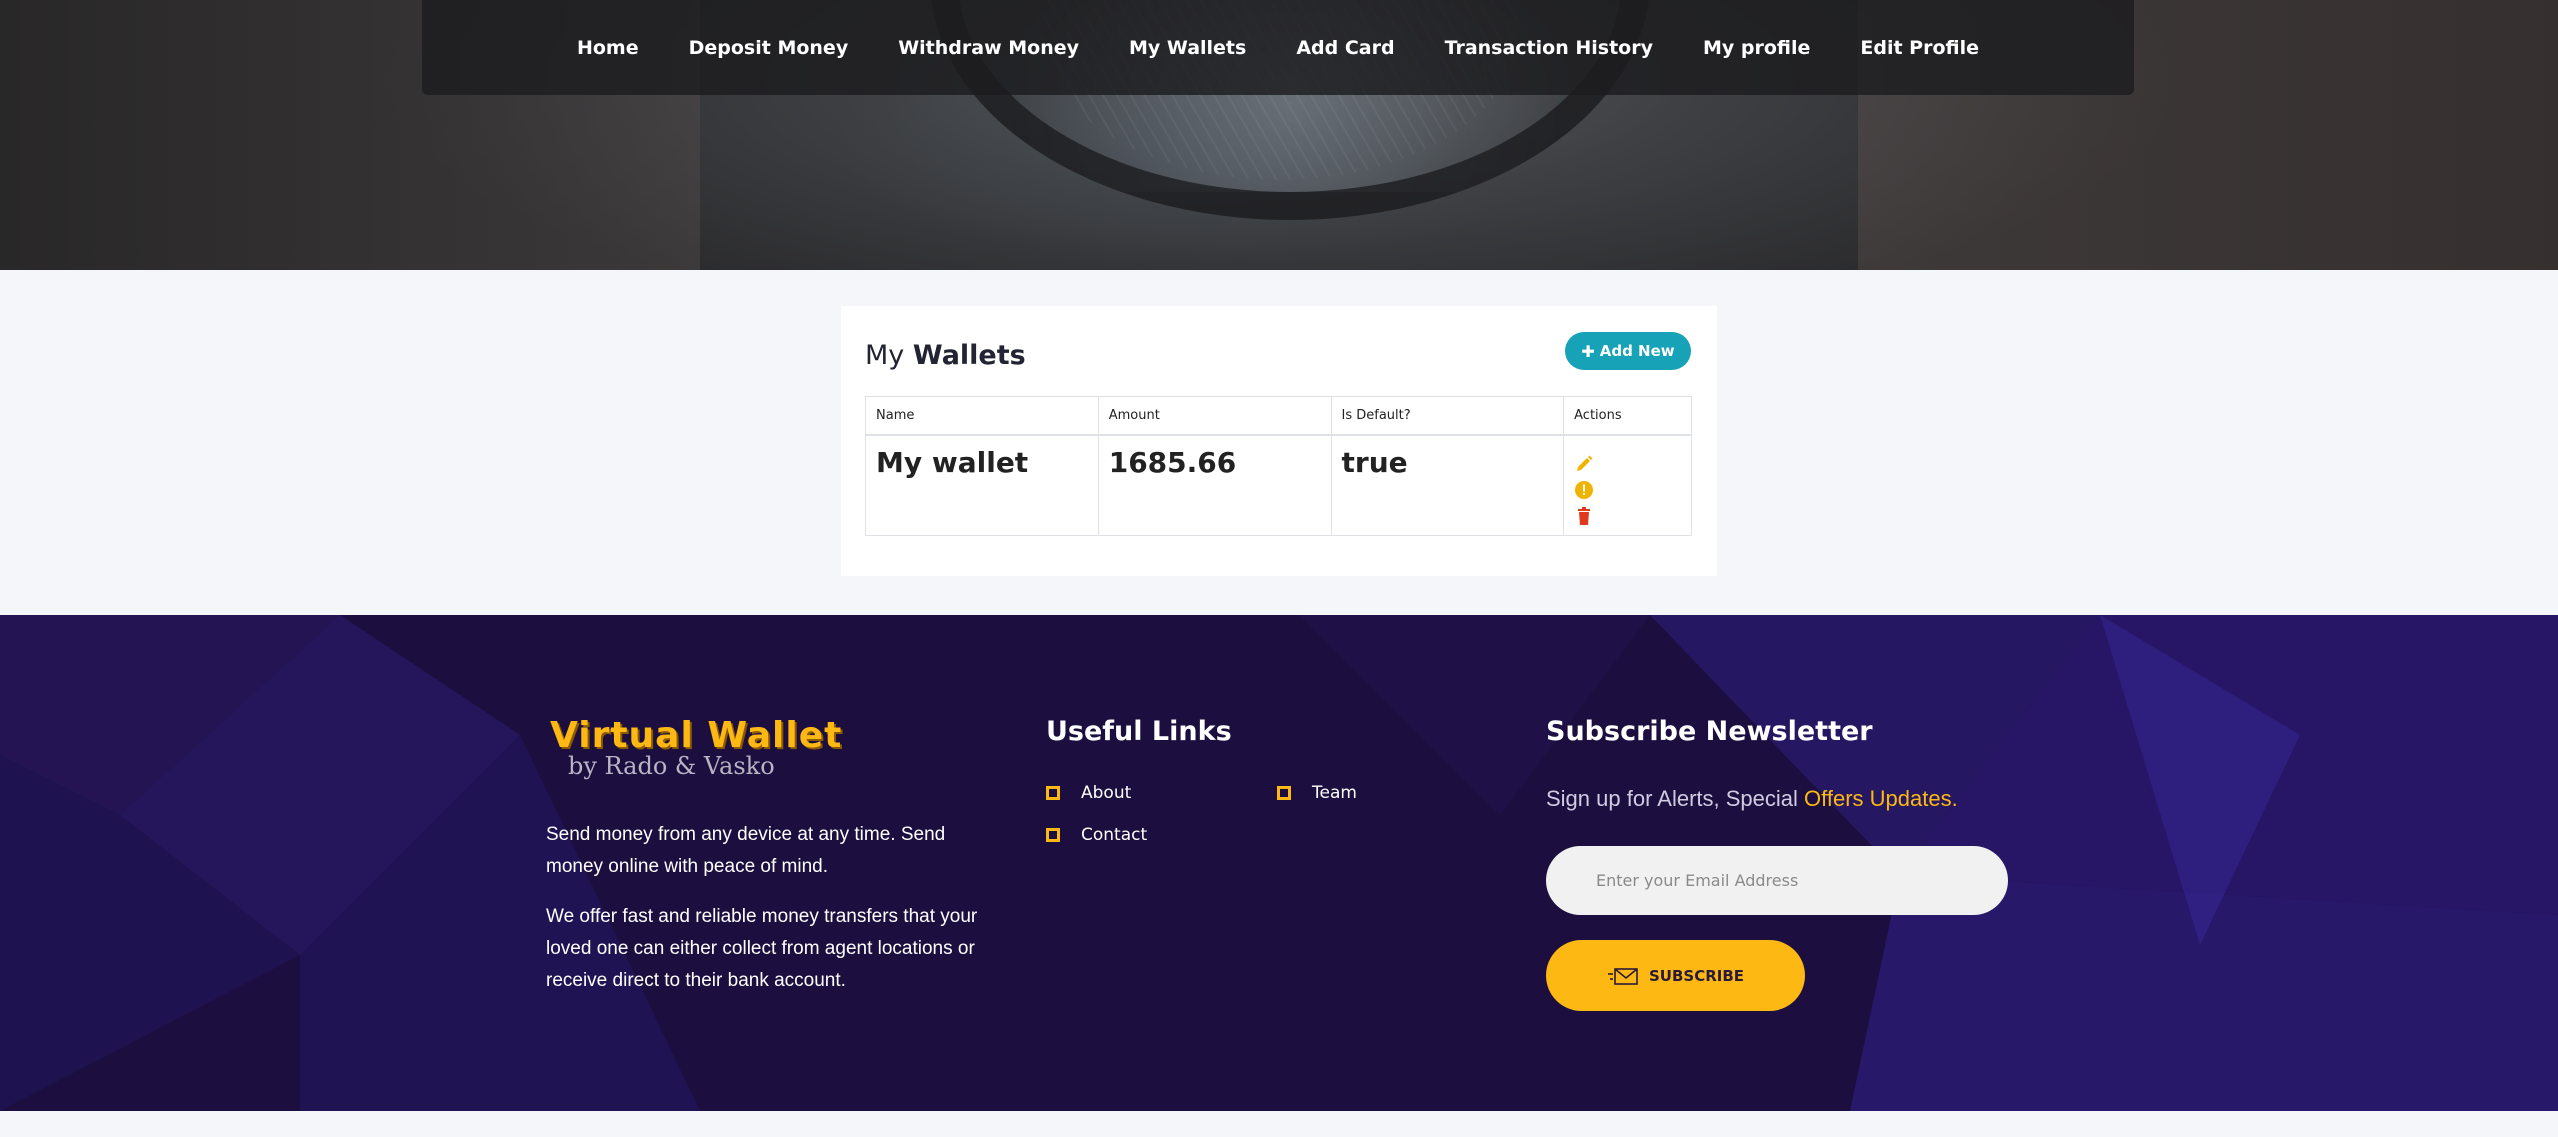 The width and height of the screenshot is (2558, 1137). What do you see at coordinates (696, 735) in the screenshot?
I see `logo-title: Virtual Wallet` at bounding box center [696, 735].